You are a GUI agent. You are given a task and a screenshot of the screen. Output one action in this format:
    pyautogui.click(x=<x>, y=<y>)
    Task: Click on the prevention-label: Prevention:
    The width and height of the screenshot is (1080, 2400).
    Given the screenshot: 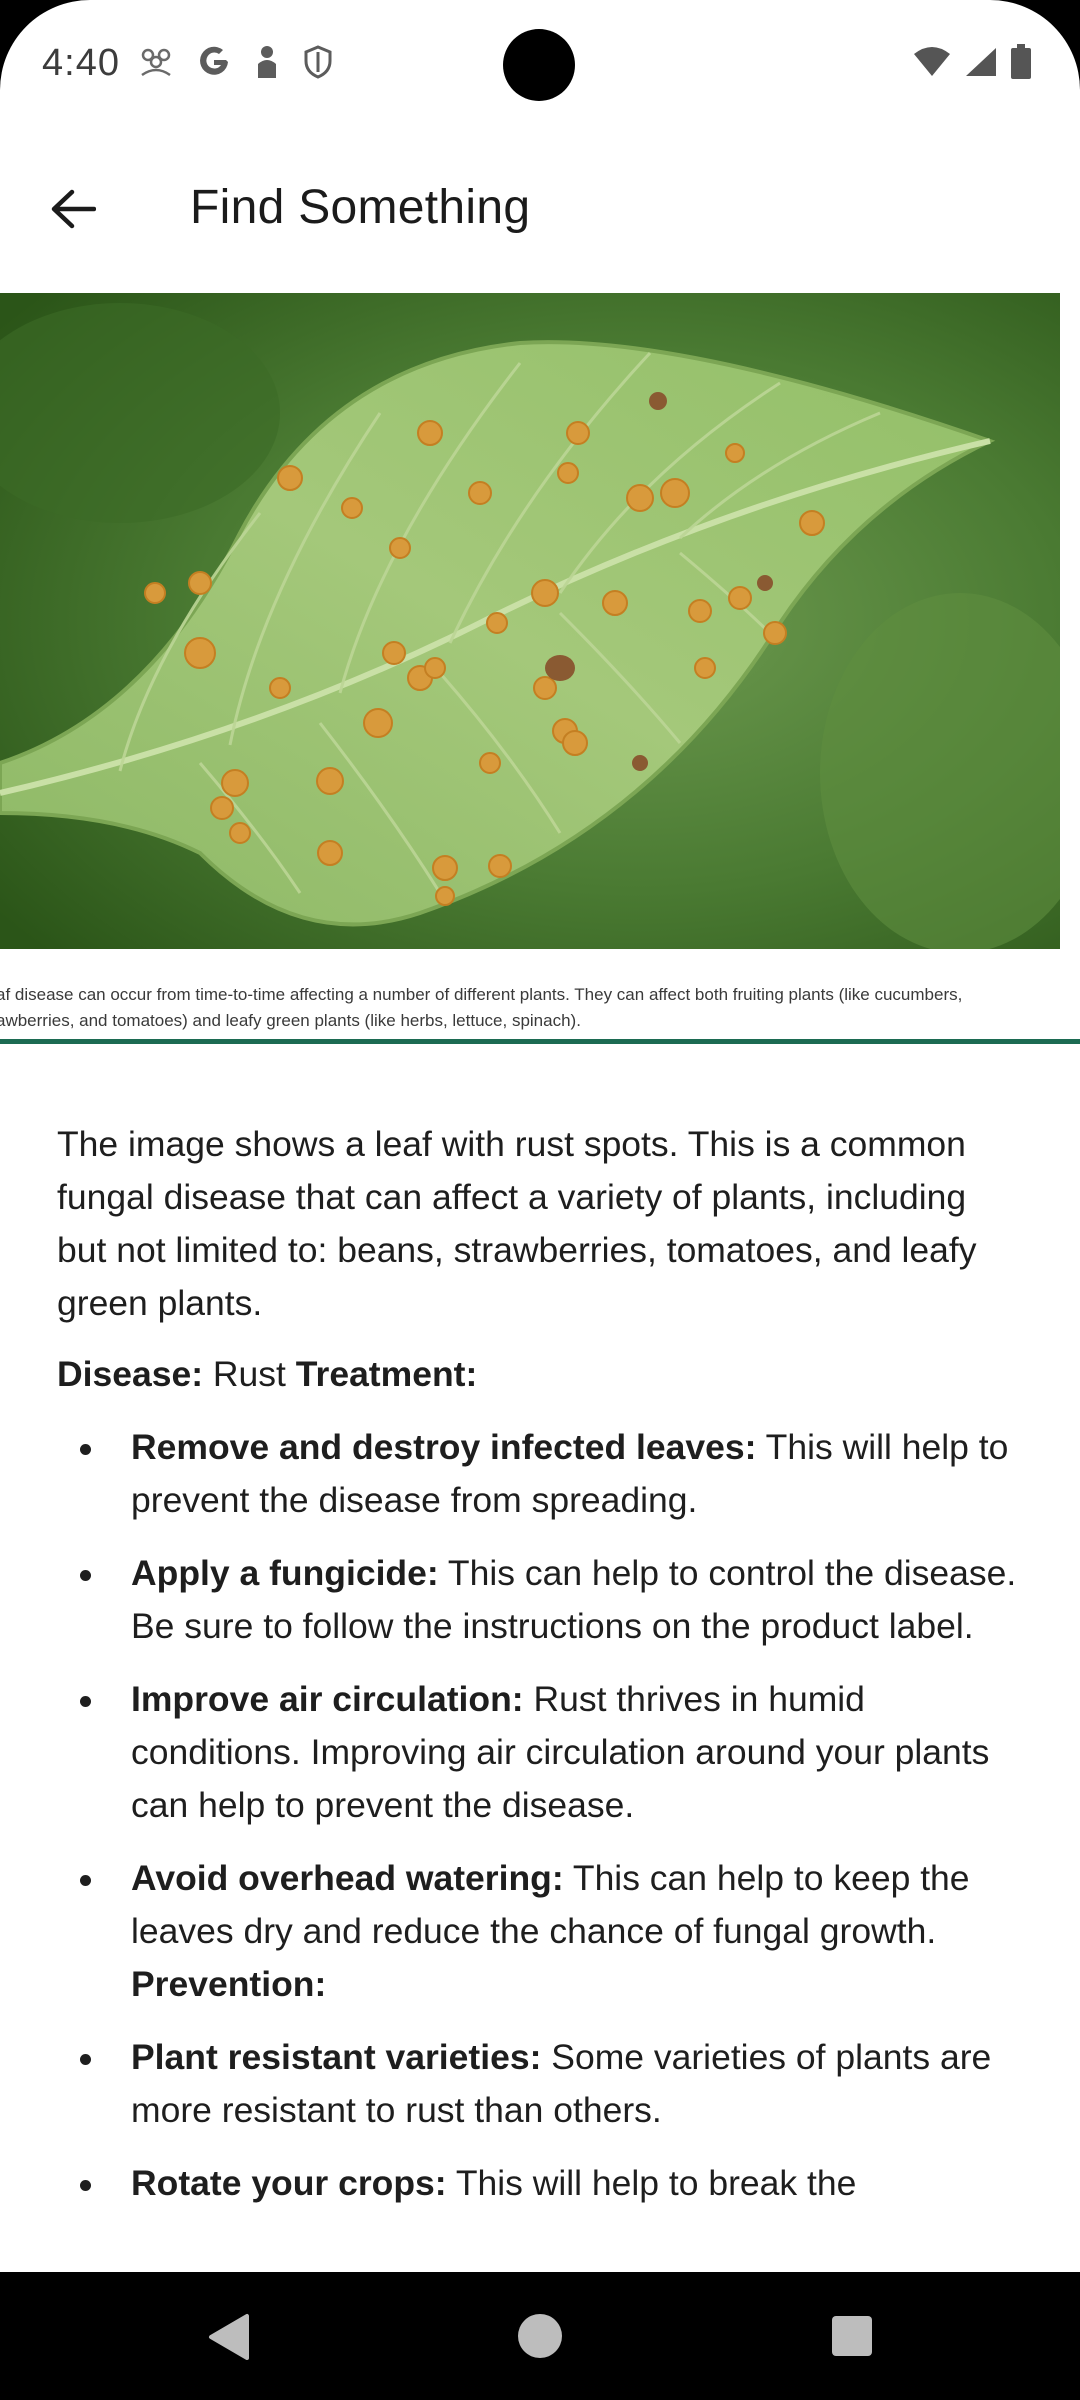 What is the action you would take?
    pyautogui.click(x=229, y=1984)
    